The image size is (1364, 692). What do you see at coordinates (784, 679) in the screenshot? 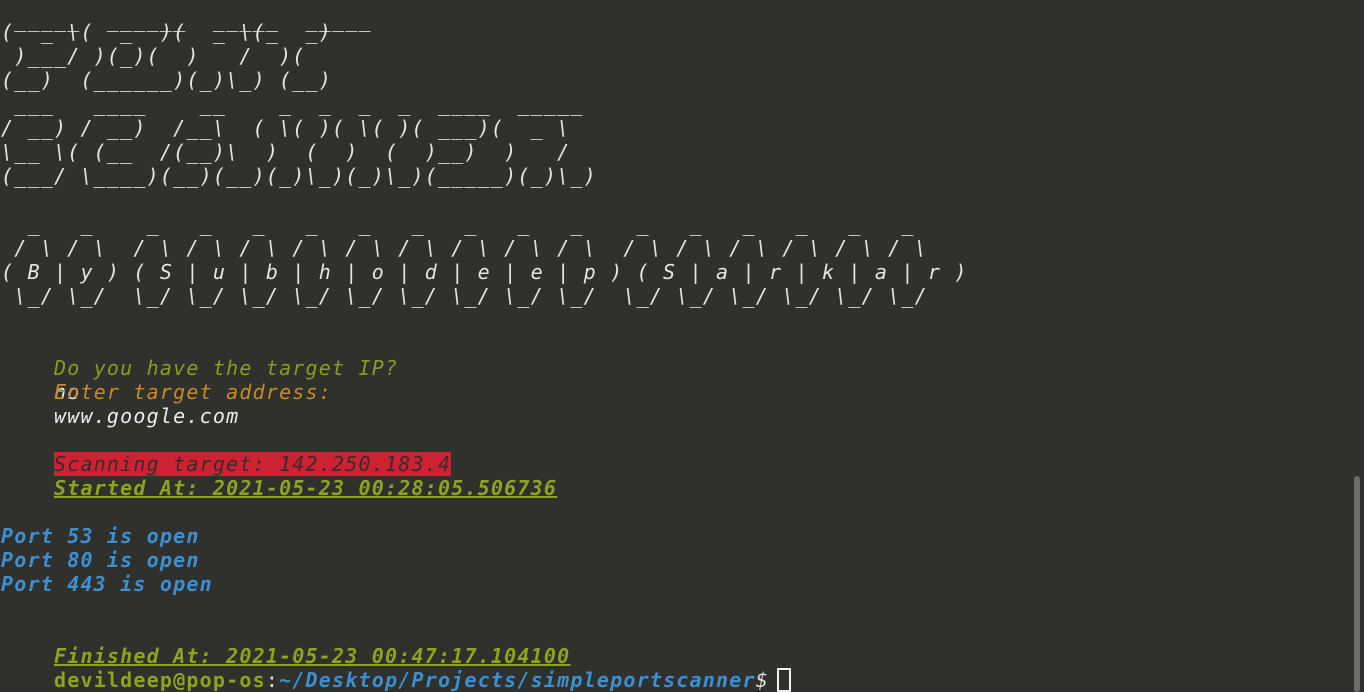
I see `text-cursor` at bounding box center [784, 679].